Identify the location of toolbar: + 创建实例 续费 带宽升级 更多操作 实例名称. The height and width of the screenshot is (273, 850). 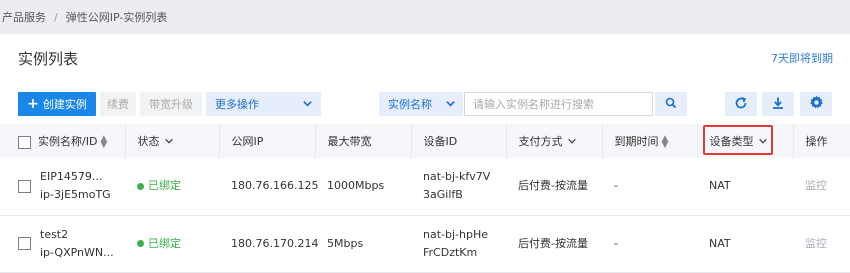
(425, 104).